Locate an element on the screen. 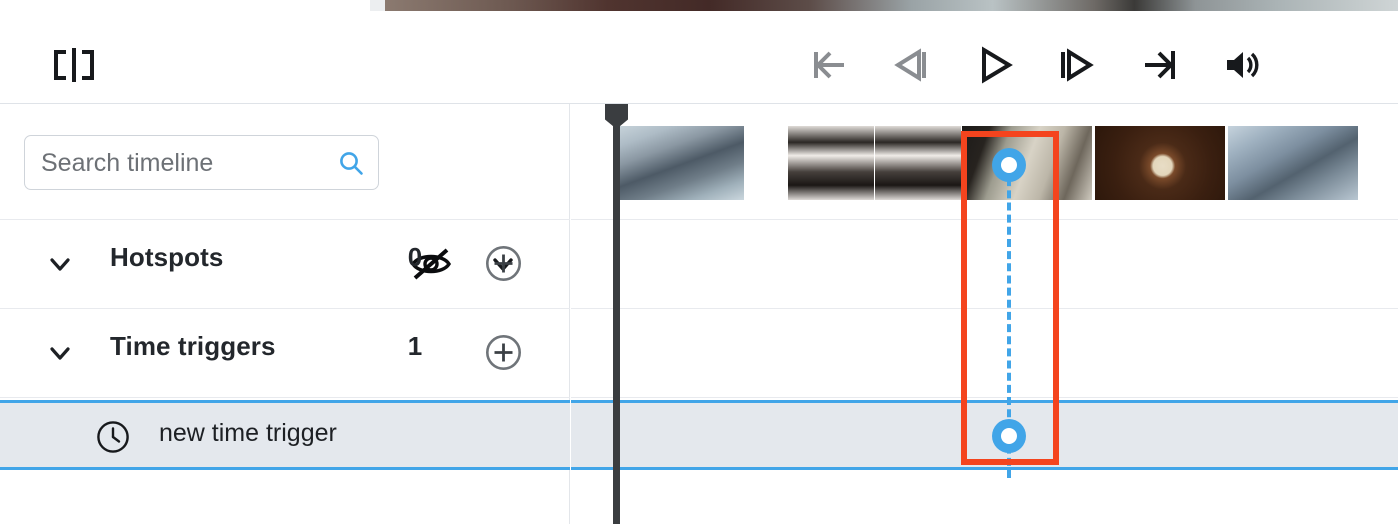 This screenshot has width=1398, height=524. step-forward-icon is located at coordinates (1077, 65).